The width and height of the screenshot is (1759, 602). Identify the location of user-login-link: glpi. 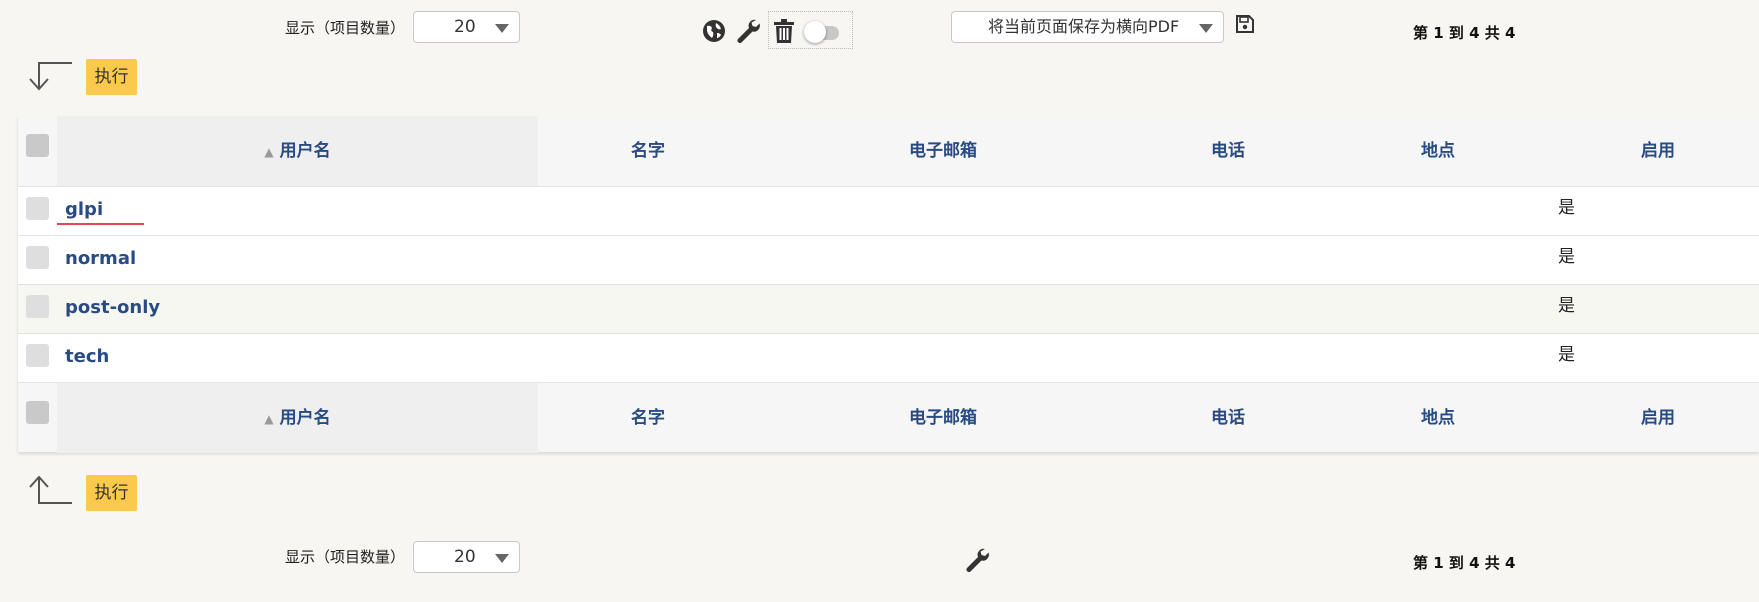
(84, 210).